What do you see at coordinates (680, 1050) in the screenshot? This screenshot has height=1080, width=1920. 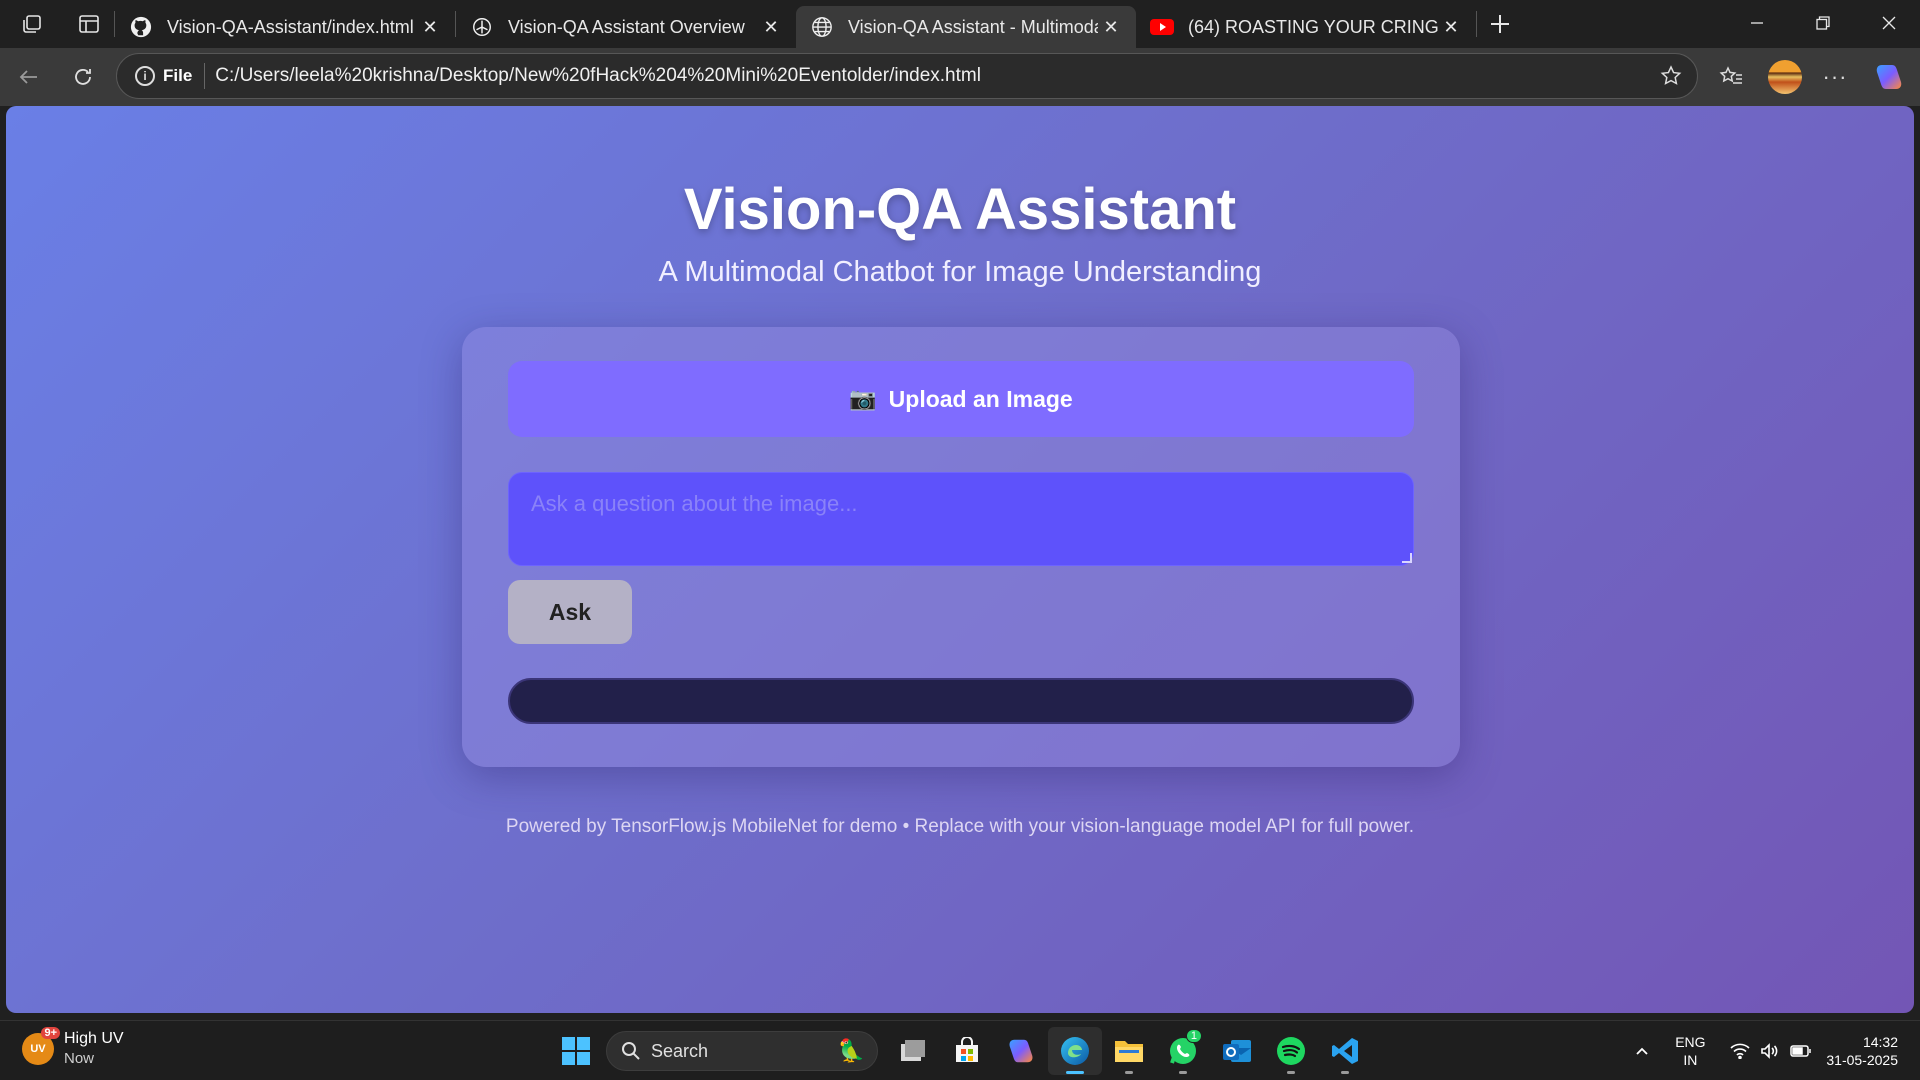 I see `search-label: Search` at bounding box center [680, 1050].